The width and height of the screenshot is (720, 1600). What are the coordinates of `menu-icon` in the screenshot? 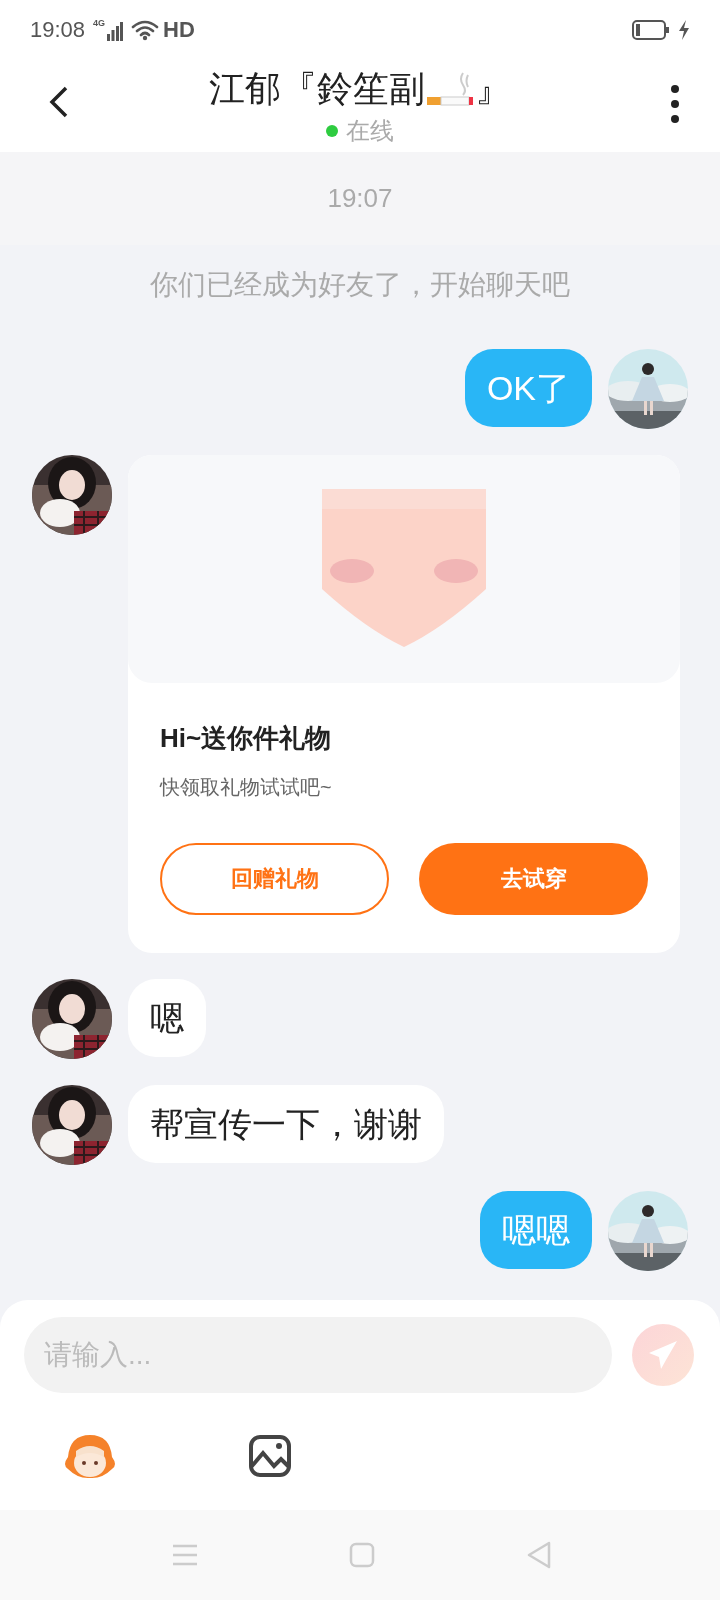 It's located at (185, 1555).